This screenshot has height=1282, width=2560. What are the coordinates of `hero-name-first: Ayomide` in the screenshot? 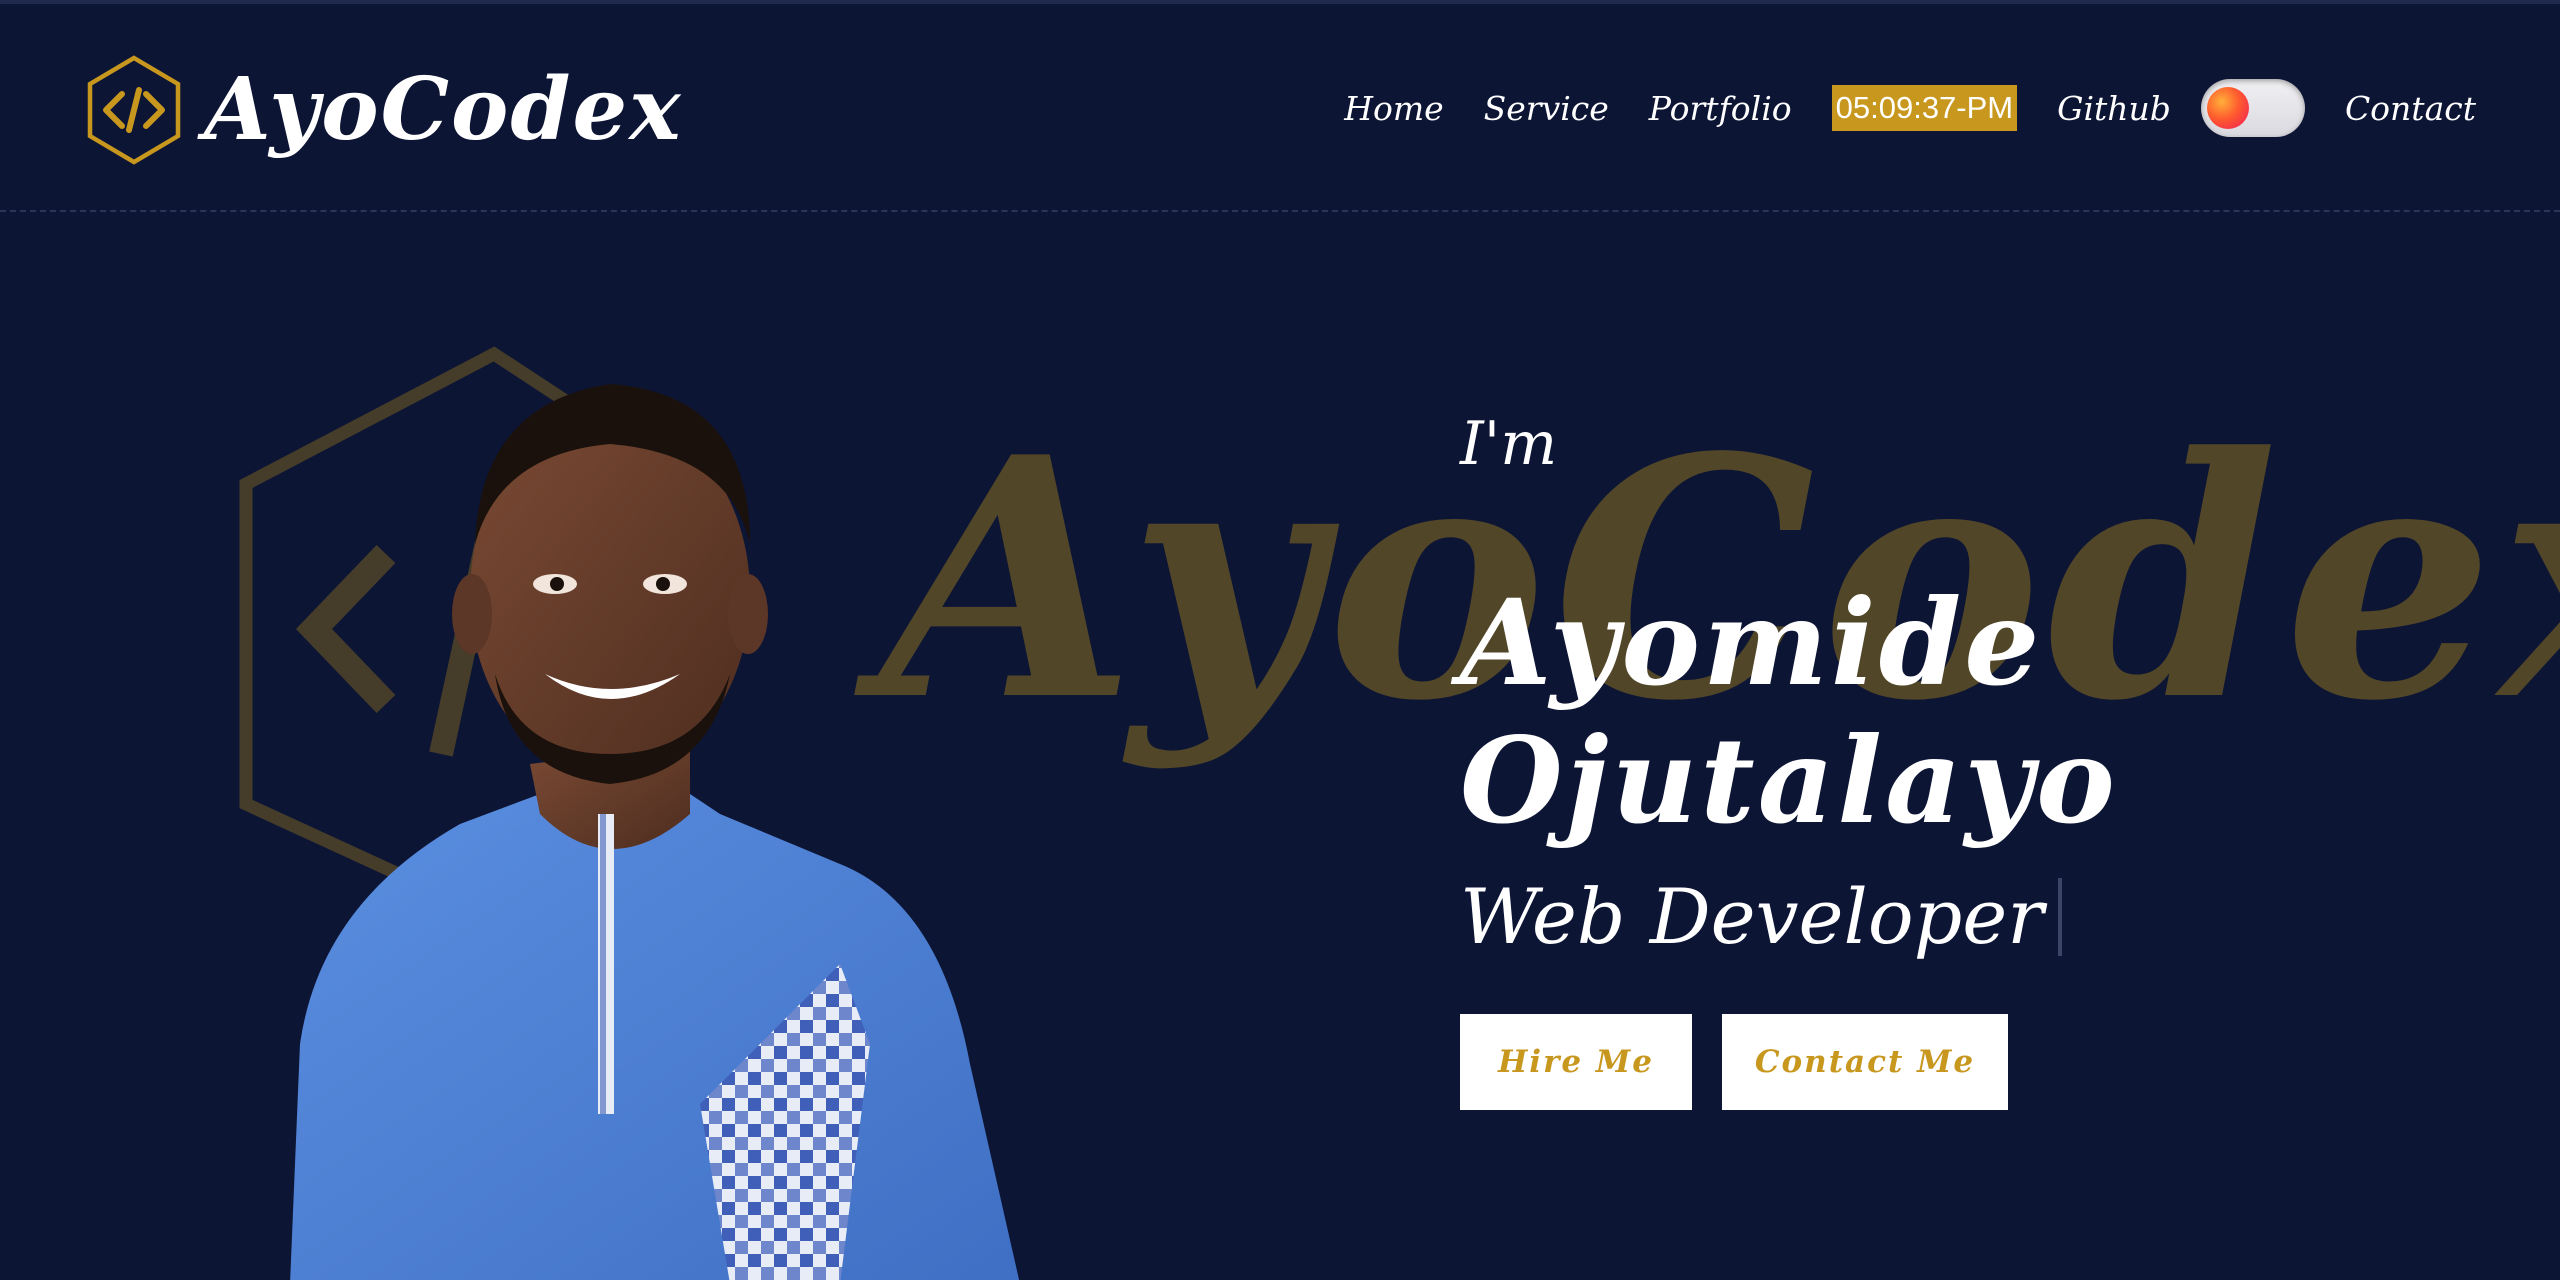 It's located at (1751, 642).